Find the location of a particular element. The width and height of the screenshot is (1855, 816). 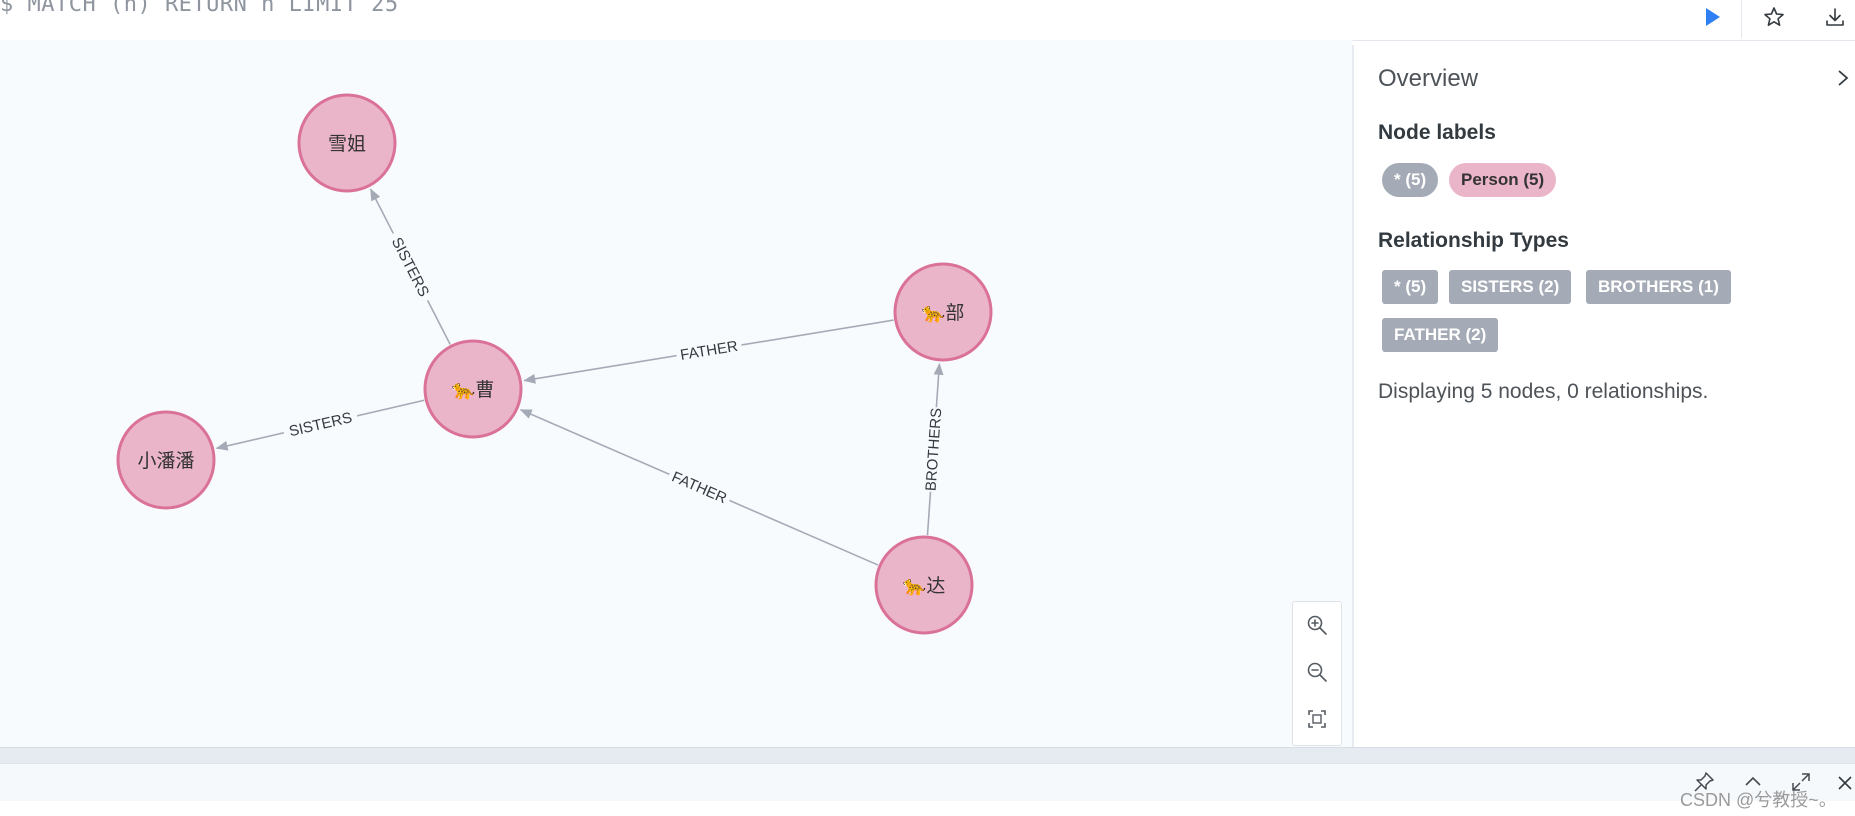

fit-to-screen-icon is located at coordinates (1317, 719).